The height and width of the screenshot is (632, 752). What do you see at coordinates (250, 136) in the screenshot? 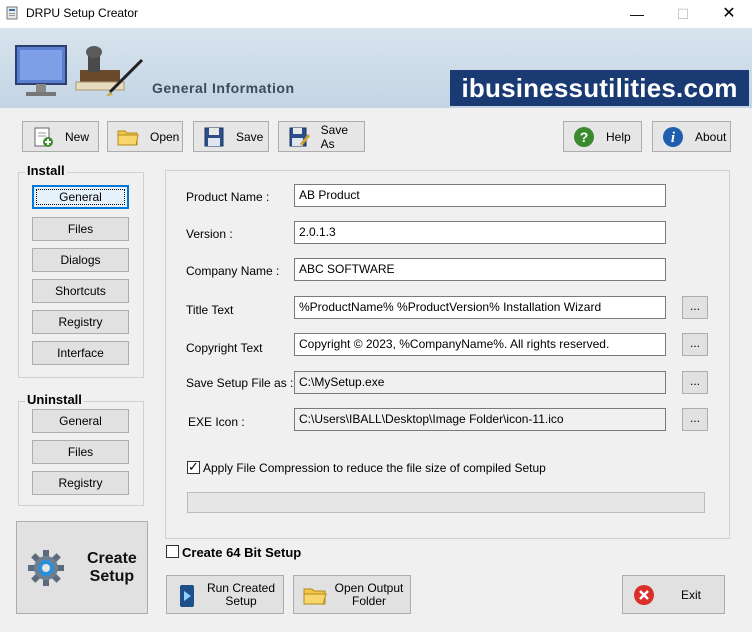
I see `save-label: Save` at bounding box center [250, 136].